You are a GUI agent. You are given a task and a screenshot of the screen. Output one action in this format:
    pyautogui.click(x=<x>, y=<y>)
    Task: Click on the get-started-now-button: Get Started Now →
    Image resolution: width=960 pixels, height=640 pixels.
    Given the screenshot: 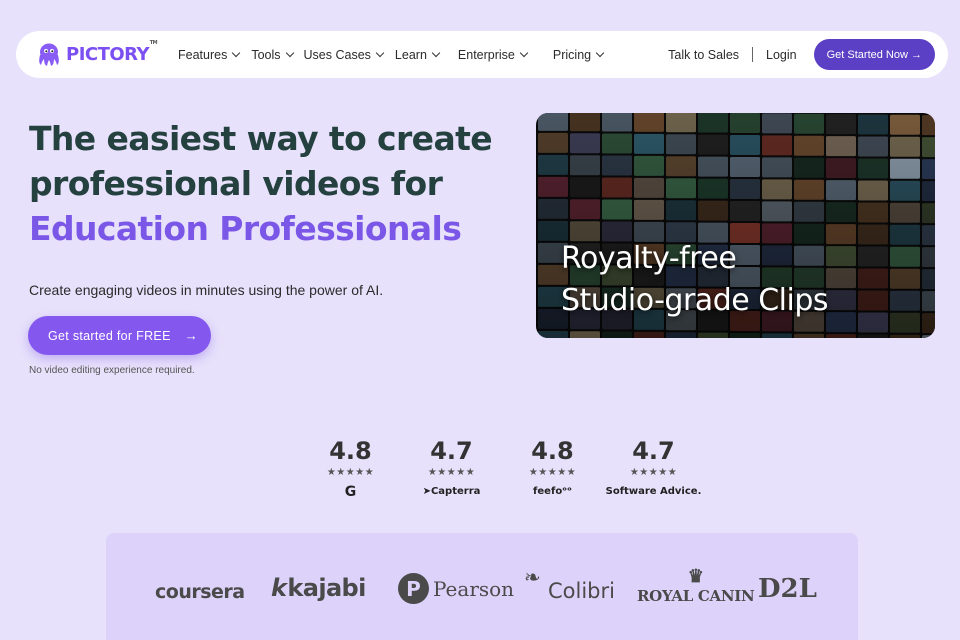 What is the action you would take?
    pyautogui.click(x=874, y=54)
    